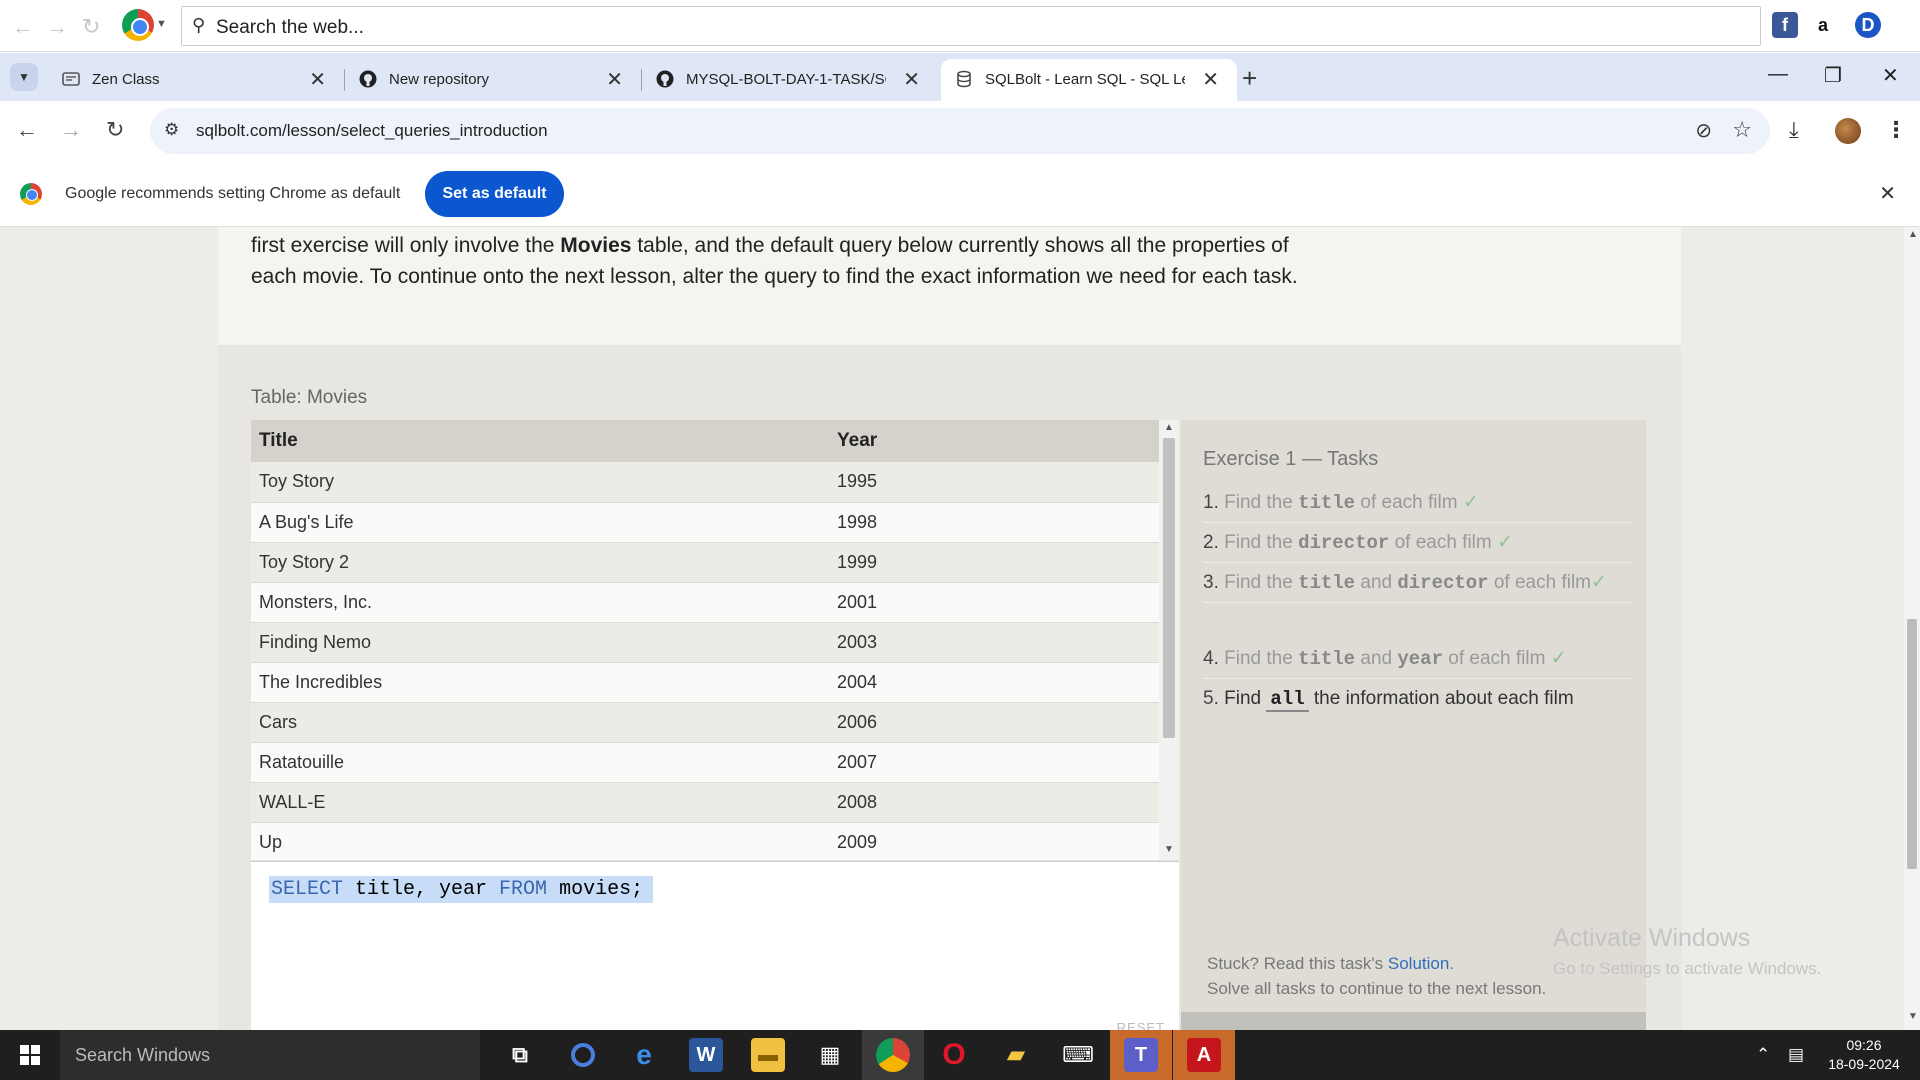 This screenshot has width=1920, height=1080. What do you see at coordinates (1778, 74) in the screenshot?
I see `minimize-icon: —` at bounding box center [1778, 74].